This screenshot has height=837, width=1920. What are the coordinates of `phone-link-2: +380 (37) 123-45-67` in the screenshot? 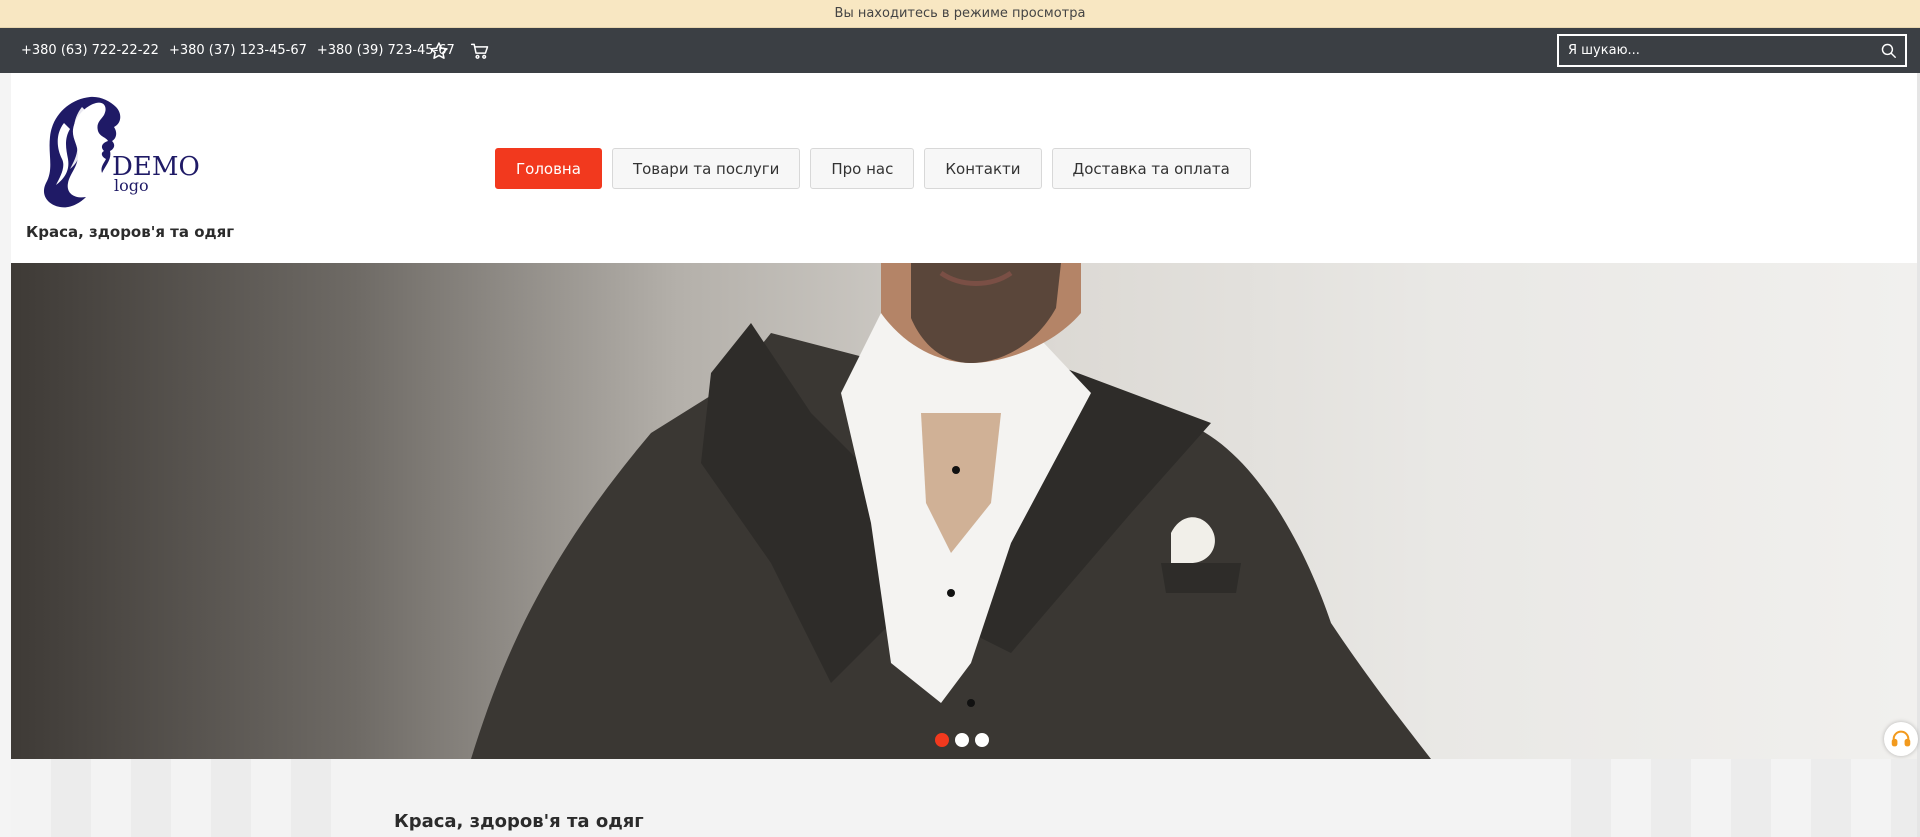 It's located at (238, 50).